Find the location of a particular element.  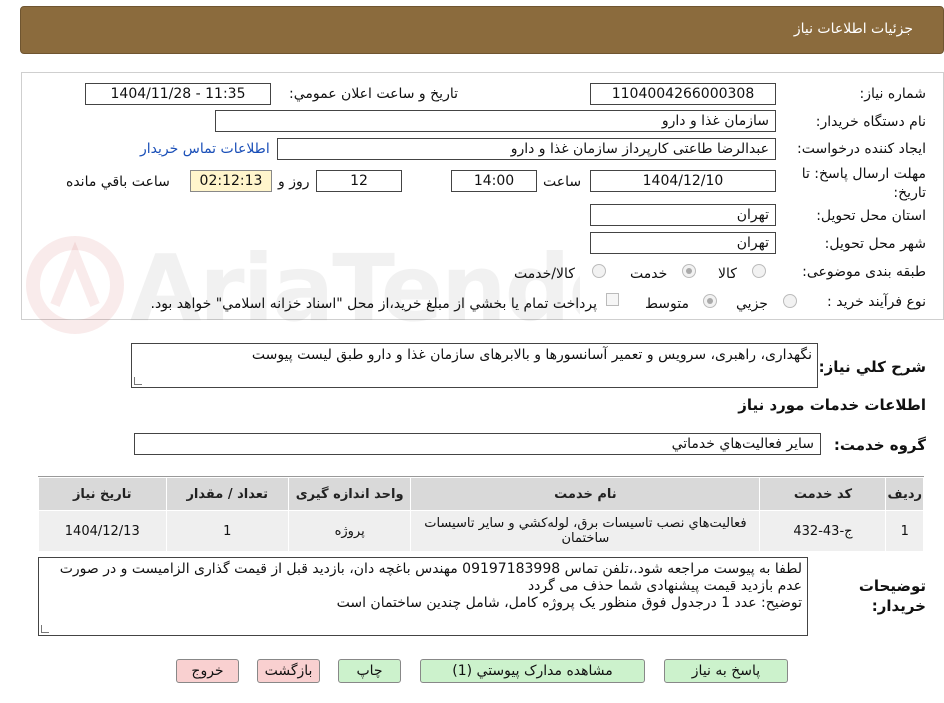

page-title: جزئيات اطلاعات نياز is located at coordinates (853, 29).